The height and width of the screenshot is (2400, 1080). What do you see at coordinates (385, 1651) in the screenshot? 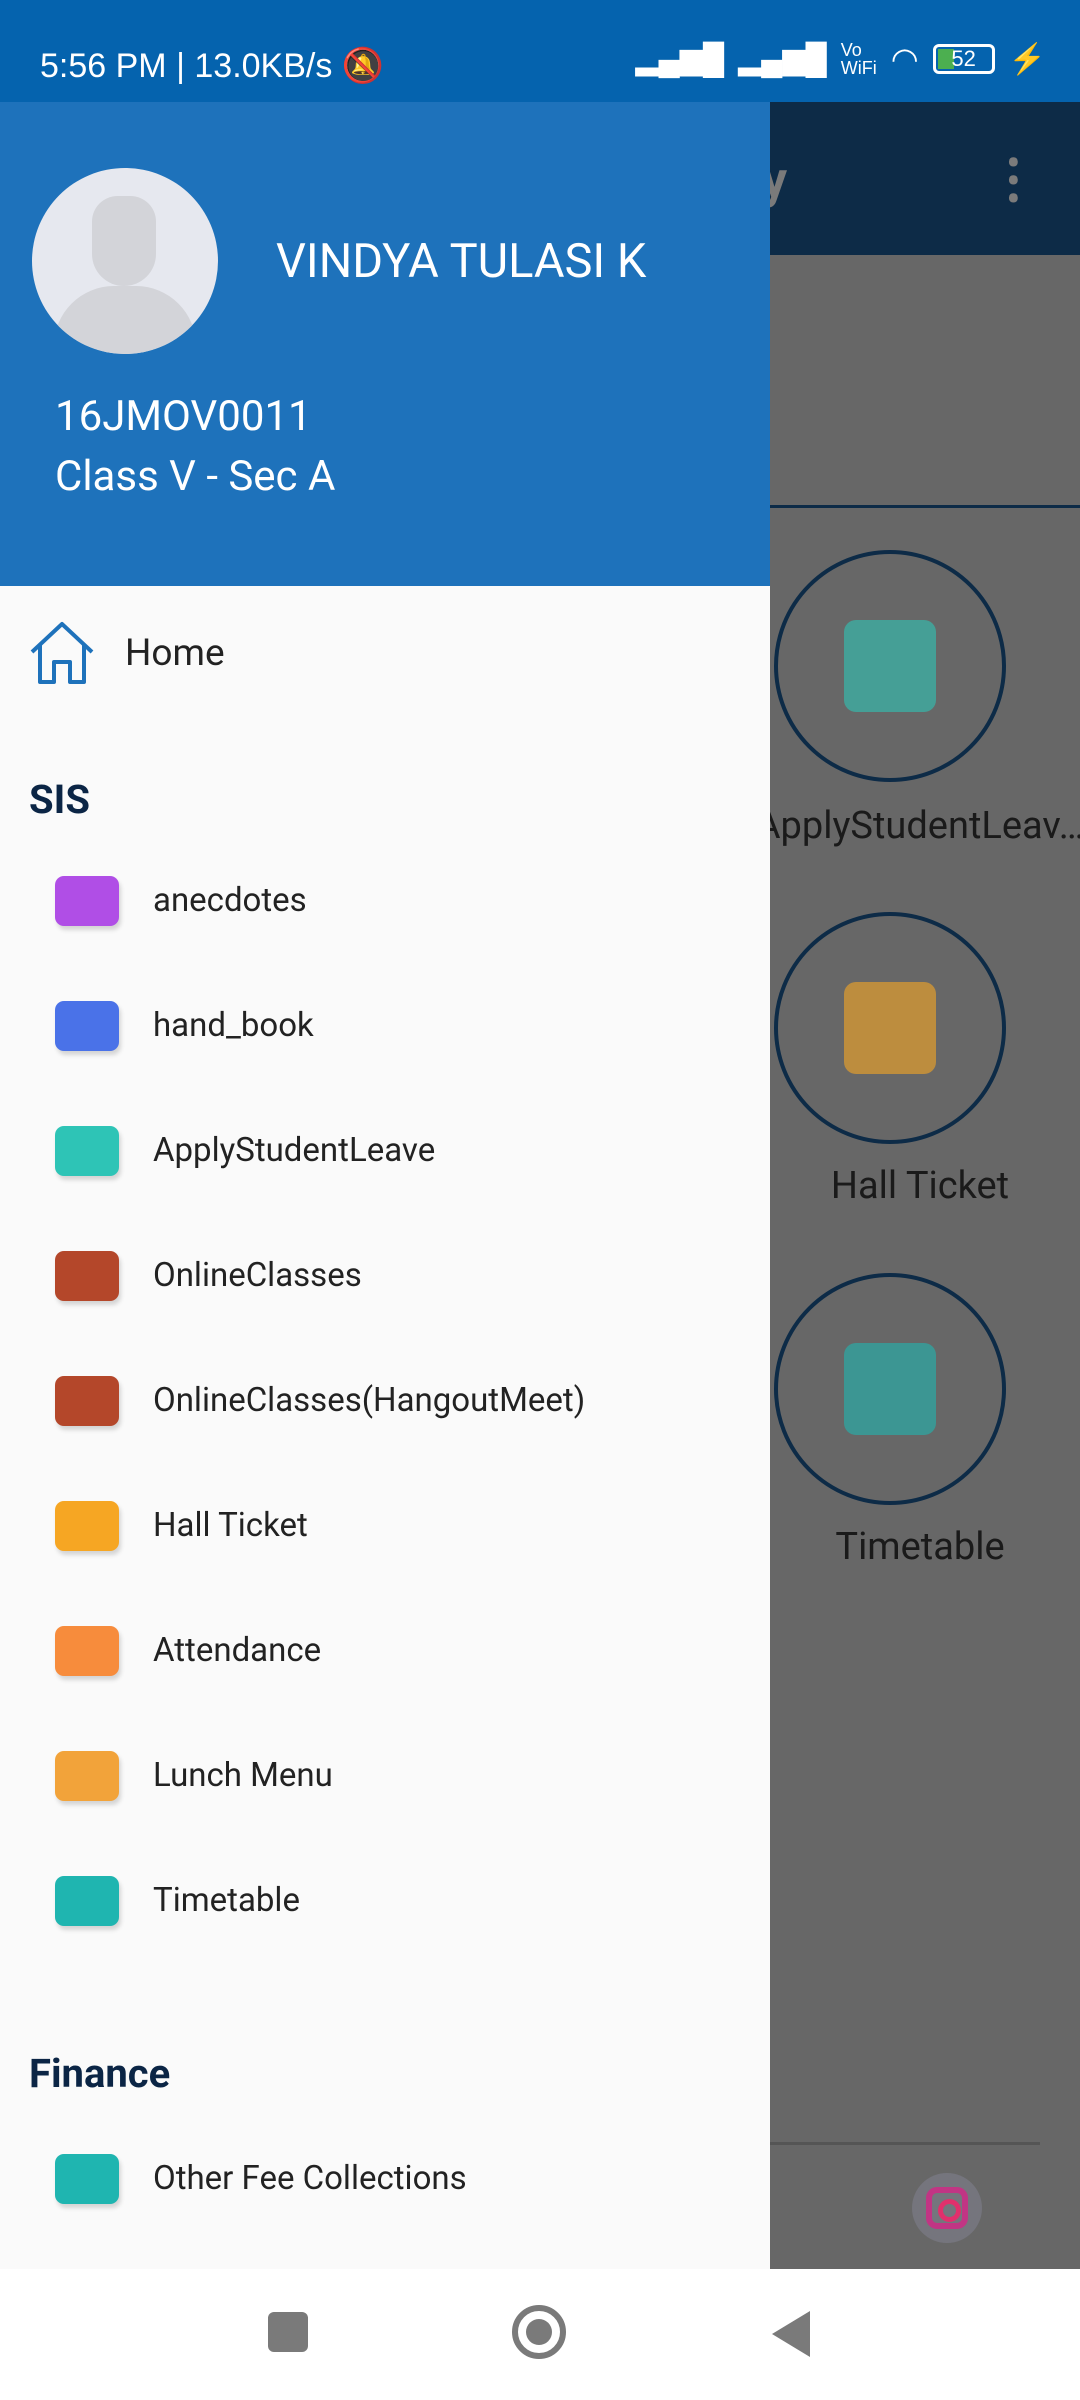
I see `drawer-item: Attendance` at bounding box center [385, 1651].